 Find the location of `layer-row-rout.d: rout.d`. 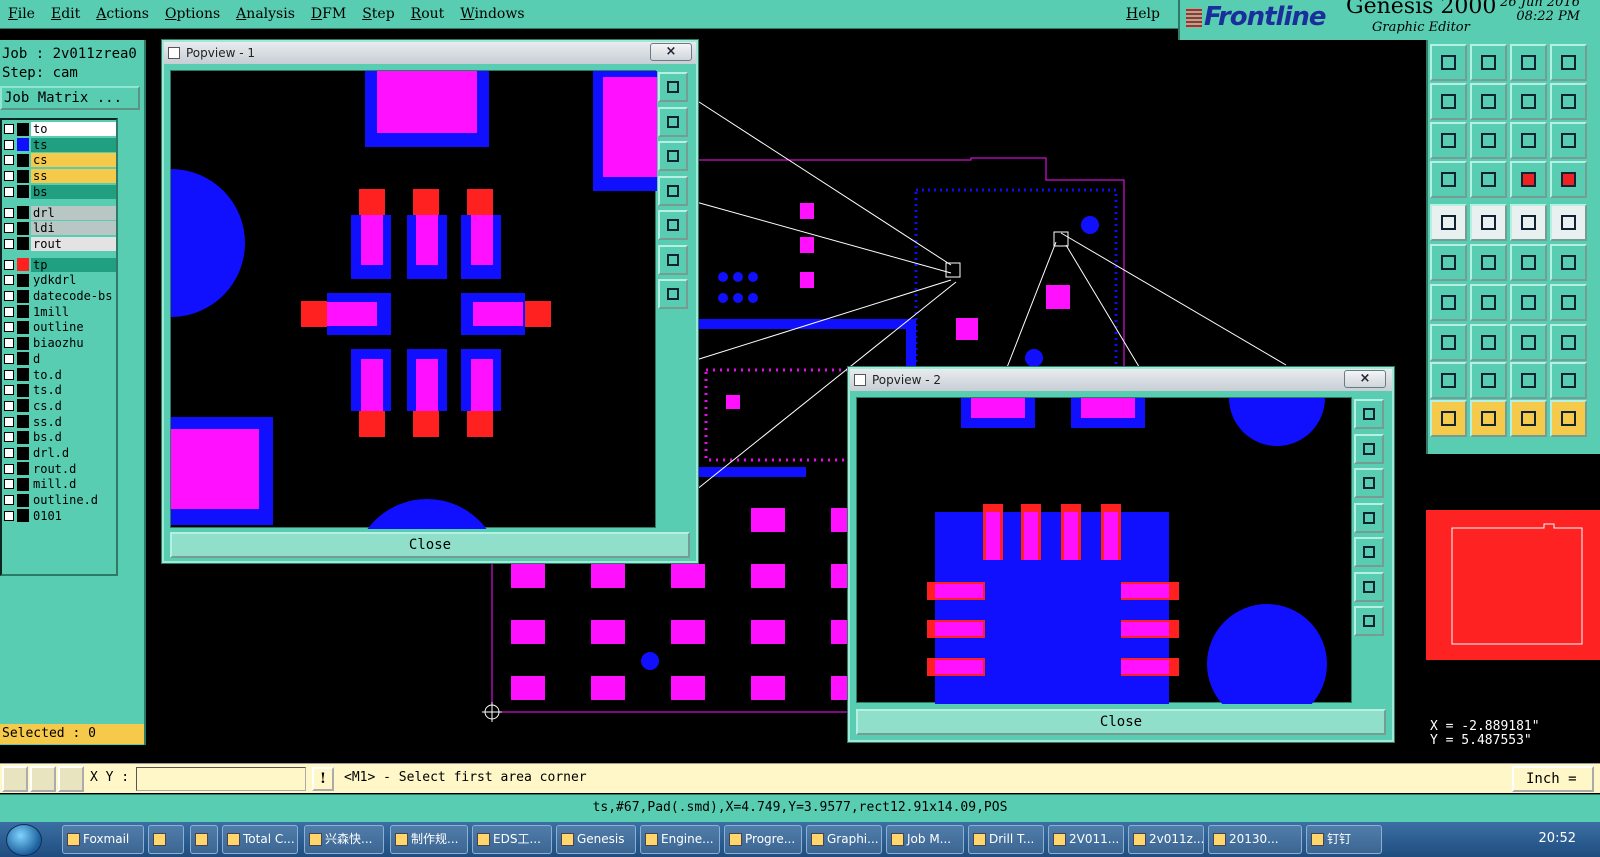

layer-row-rout.d: rout.d is located at coordinates (60, 468).